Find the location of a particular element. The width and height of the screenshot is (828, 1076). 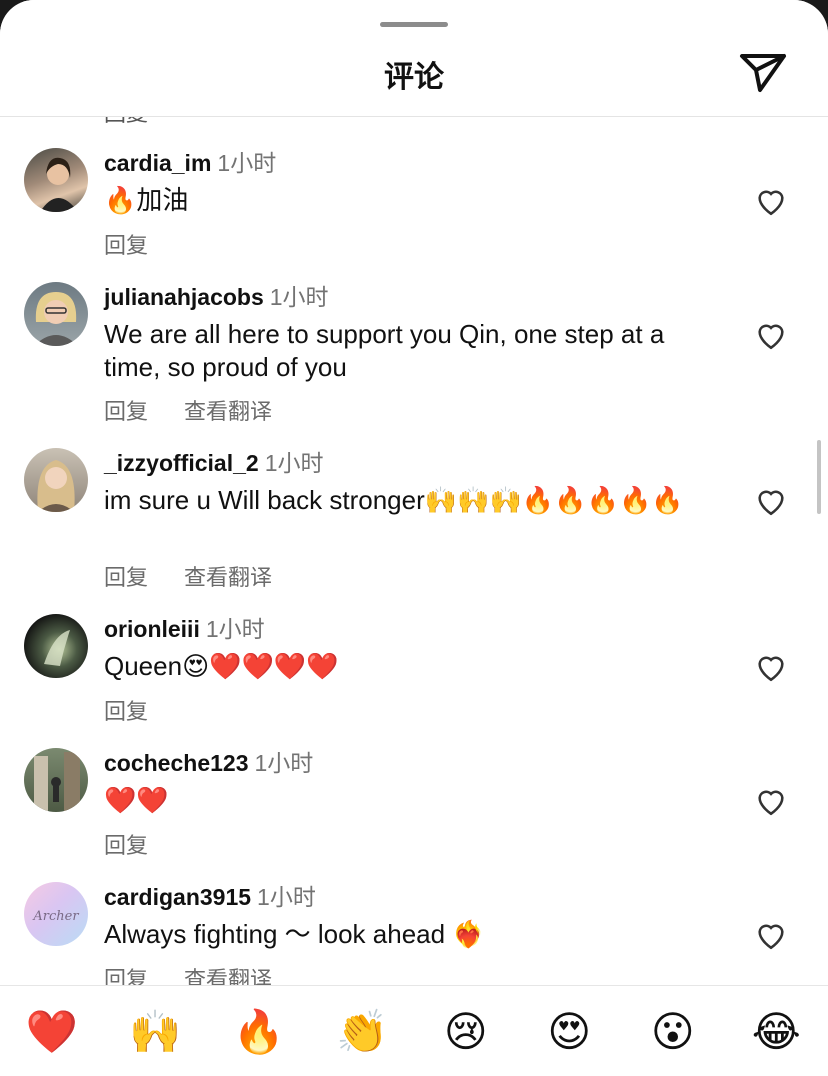

username-link: _izzyofficial_2 is located at coordinates (181, 463).